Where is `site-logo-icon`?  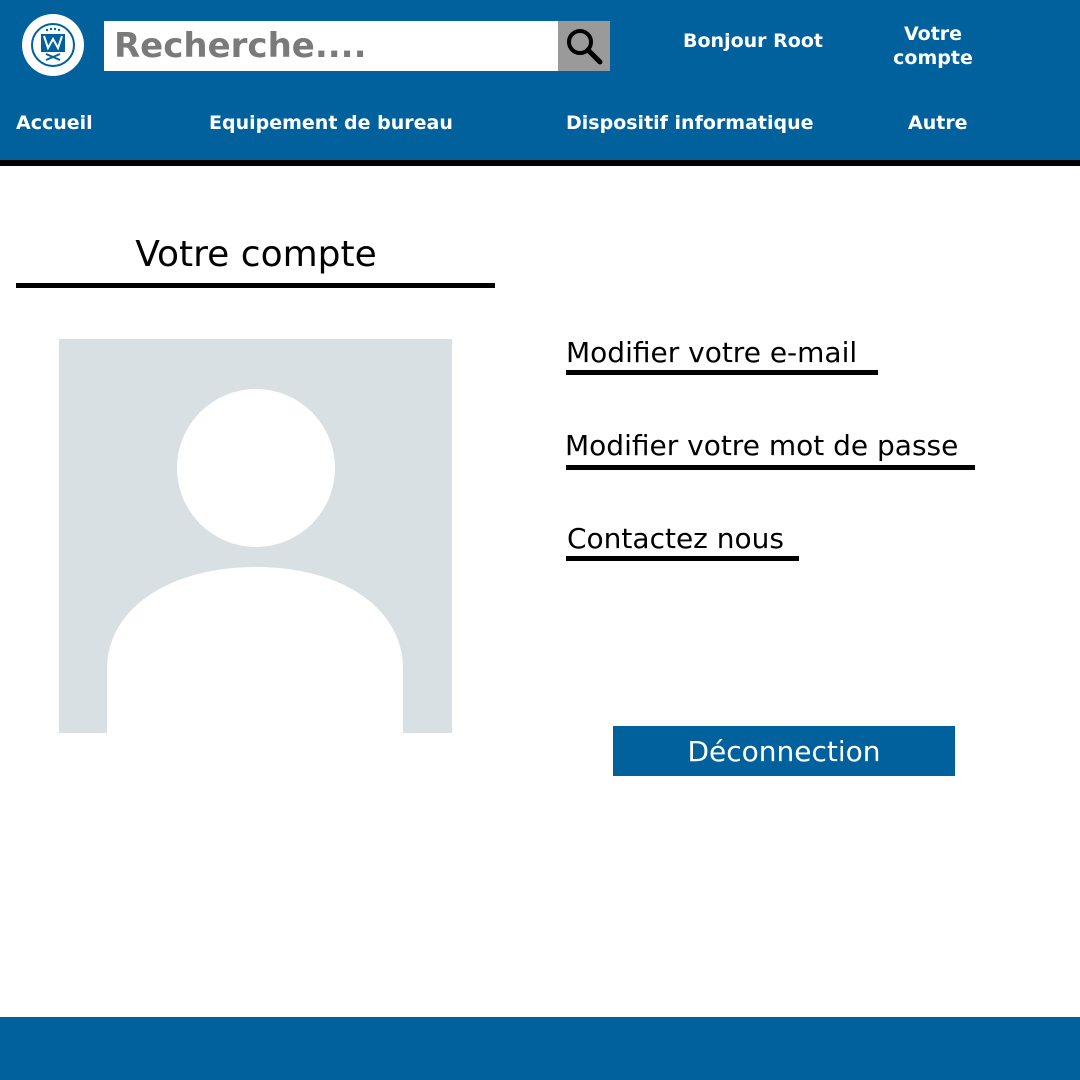
site-logo-icon is located at coordinates (53, 45).